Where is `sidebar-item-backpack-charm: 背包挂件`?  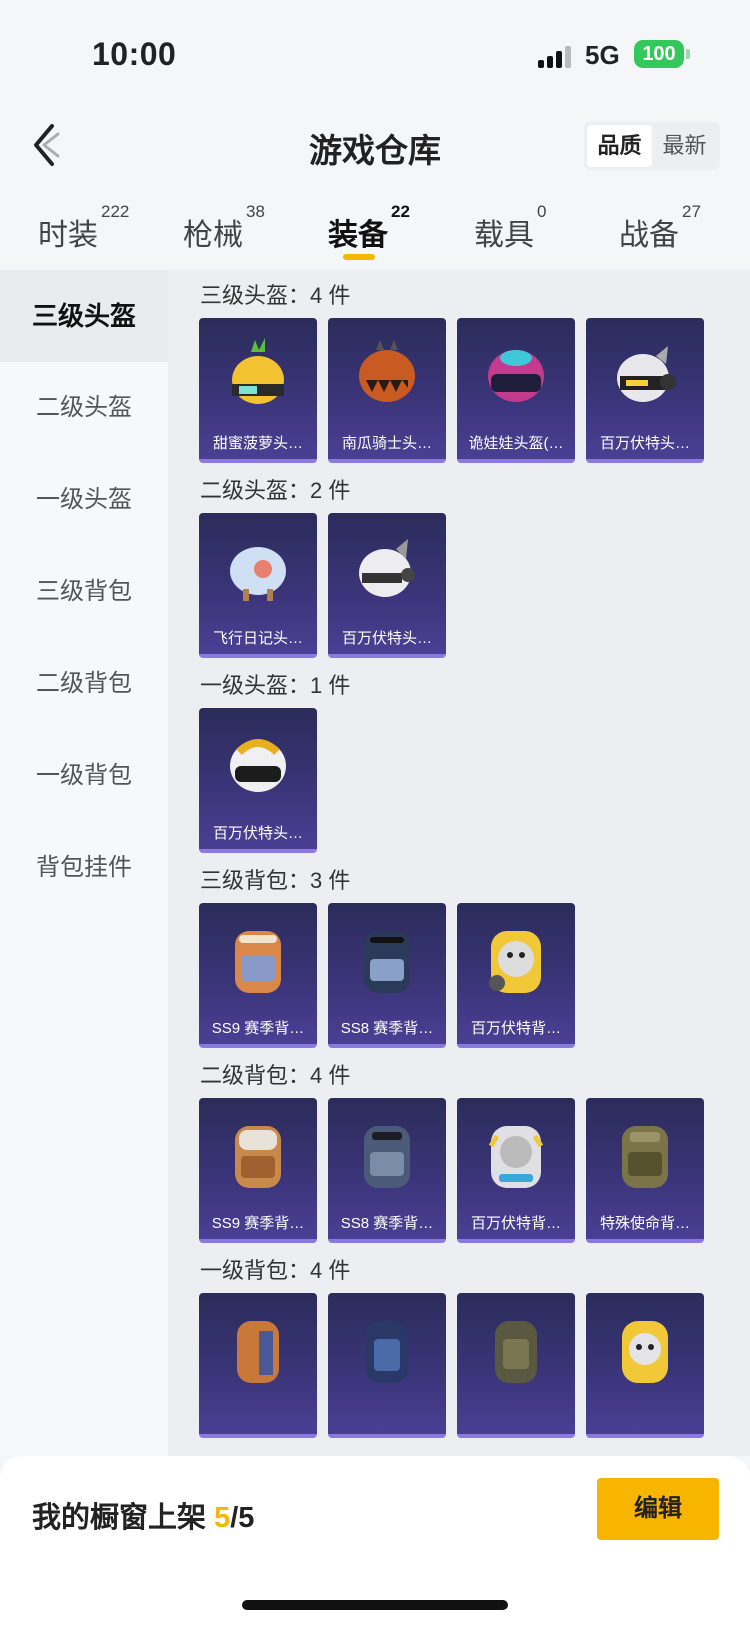
sidebar-item-backpack-charm: 背包挂件 is located at coordinates (84, 868).